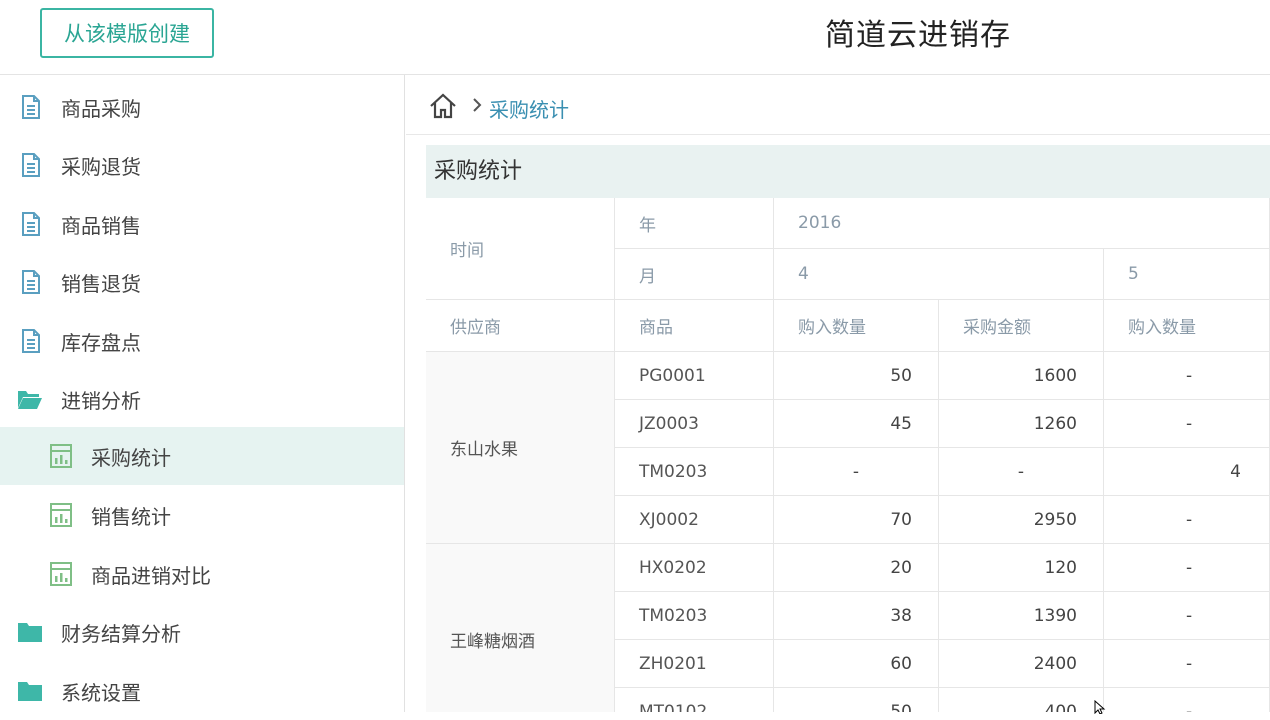 The height and width of the screenshot is (720, 1270). Describe the element at coordinates (694, 376) in the screenshot. I see `product-cell: PG0001` at that location.